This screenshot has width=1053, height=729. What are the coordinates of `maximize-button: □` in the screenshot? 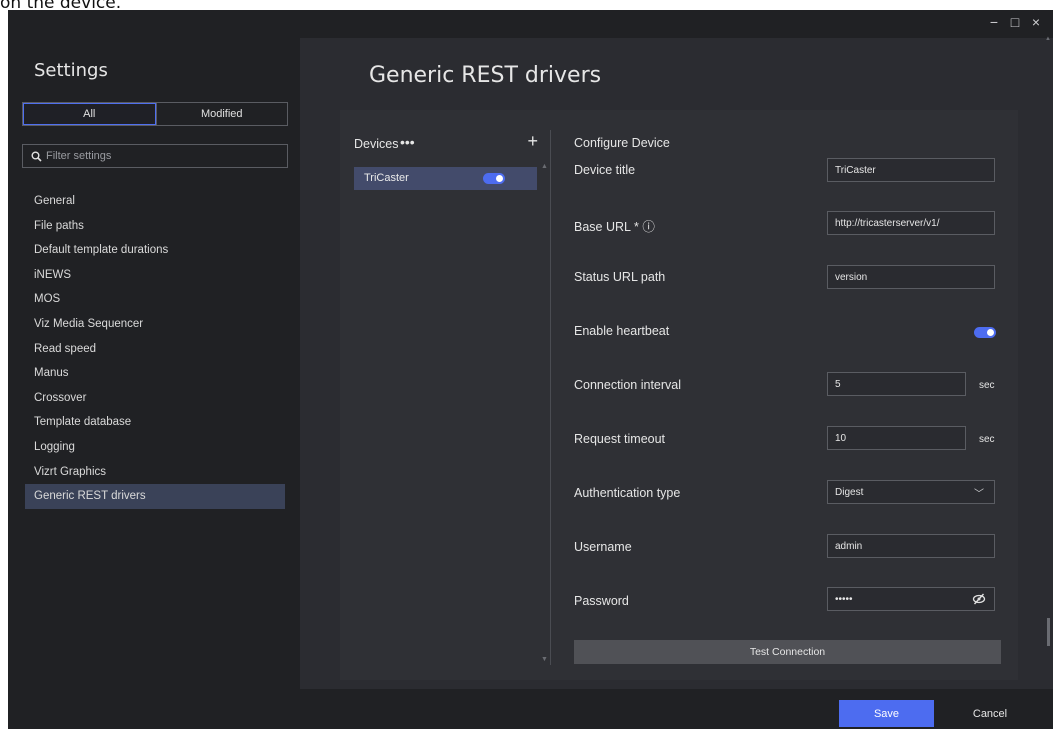 It's located at (1015, 22).